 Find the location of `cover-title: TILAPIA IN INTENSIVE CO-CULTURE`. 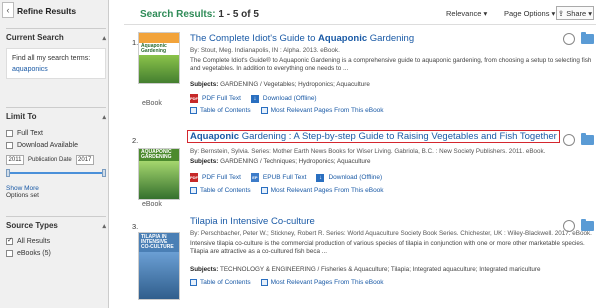

cover-title: TILAPIA IN INTENSIVE CO-CULTURE is located at coordinates (159, 242).